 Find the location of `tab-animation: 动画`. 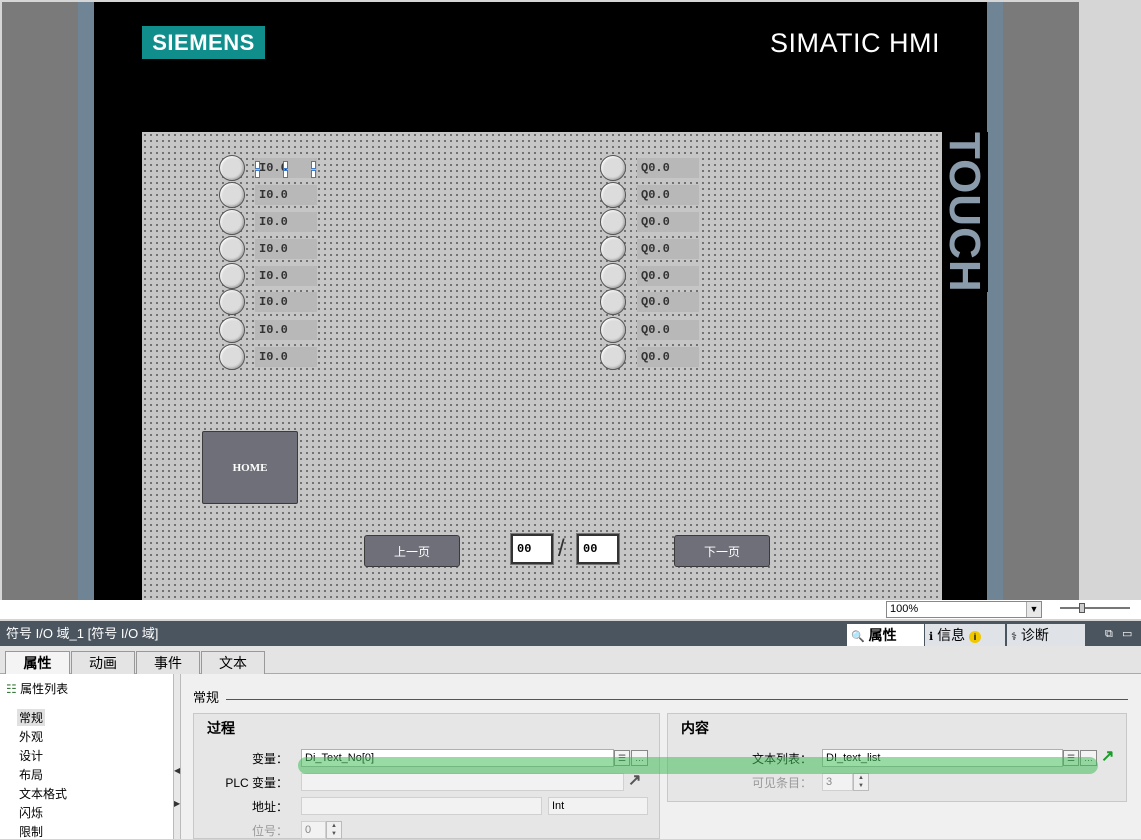

tab-animation: 动画 is located at coordinates (103, 662).